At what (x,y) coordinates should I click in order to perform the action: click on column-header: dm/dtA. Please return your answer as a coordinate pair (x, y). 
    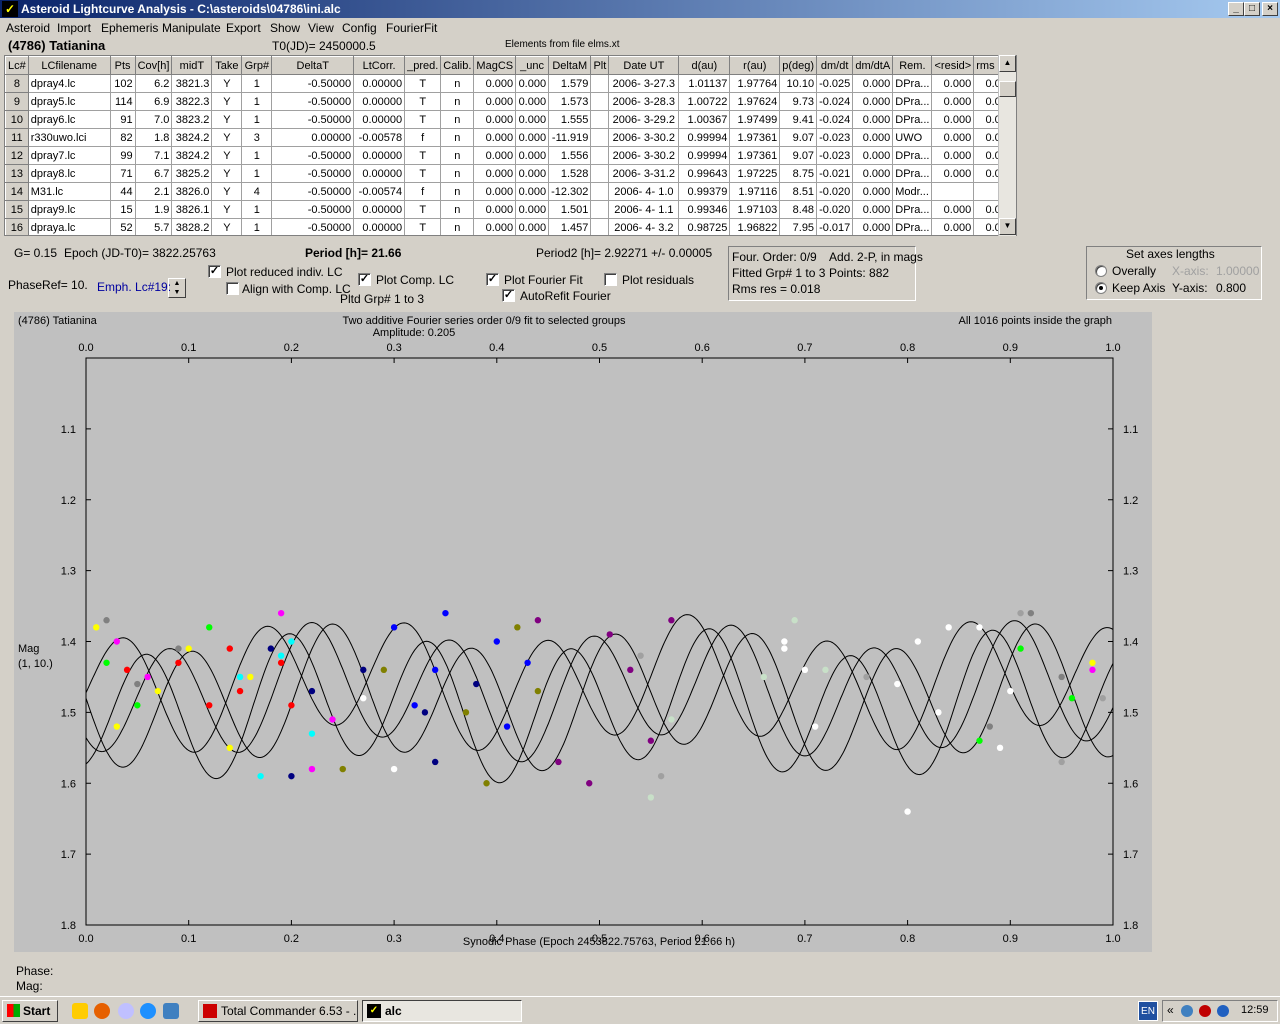
    Looking at the image, I should click on (873, 65).